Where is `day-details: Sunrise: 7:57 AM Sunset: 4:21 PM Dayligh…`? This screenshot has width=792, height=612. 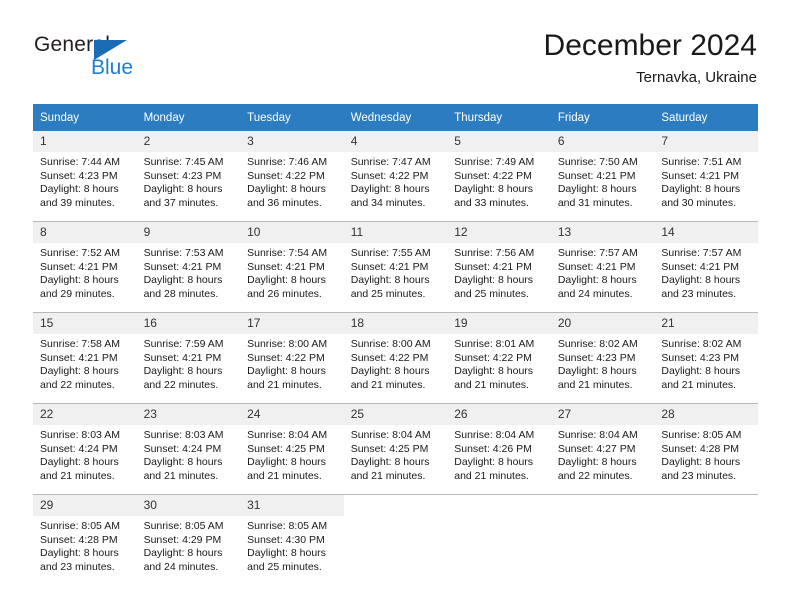 day-details: Sunrise: 7:57 AM Sunset: 4:21 PM Dayligh… is located at coordinates (603, 272).